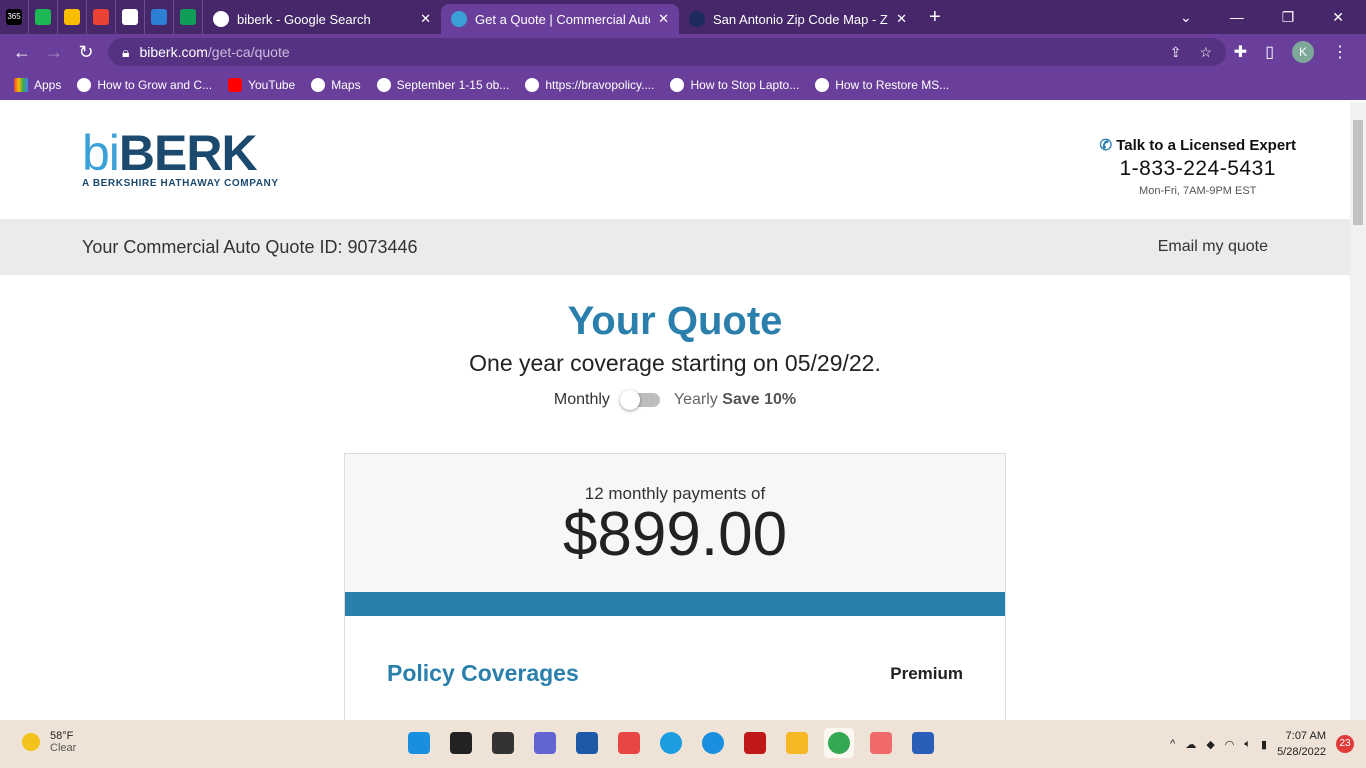  I want to click on scrollbar-thumb, so click(1358, 172).